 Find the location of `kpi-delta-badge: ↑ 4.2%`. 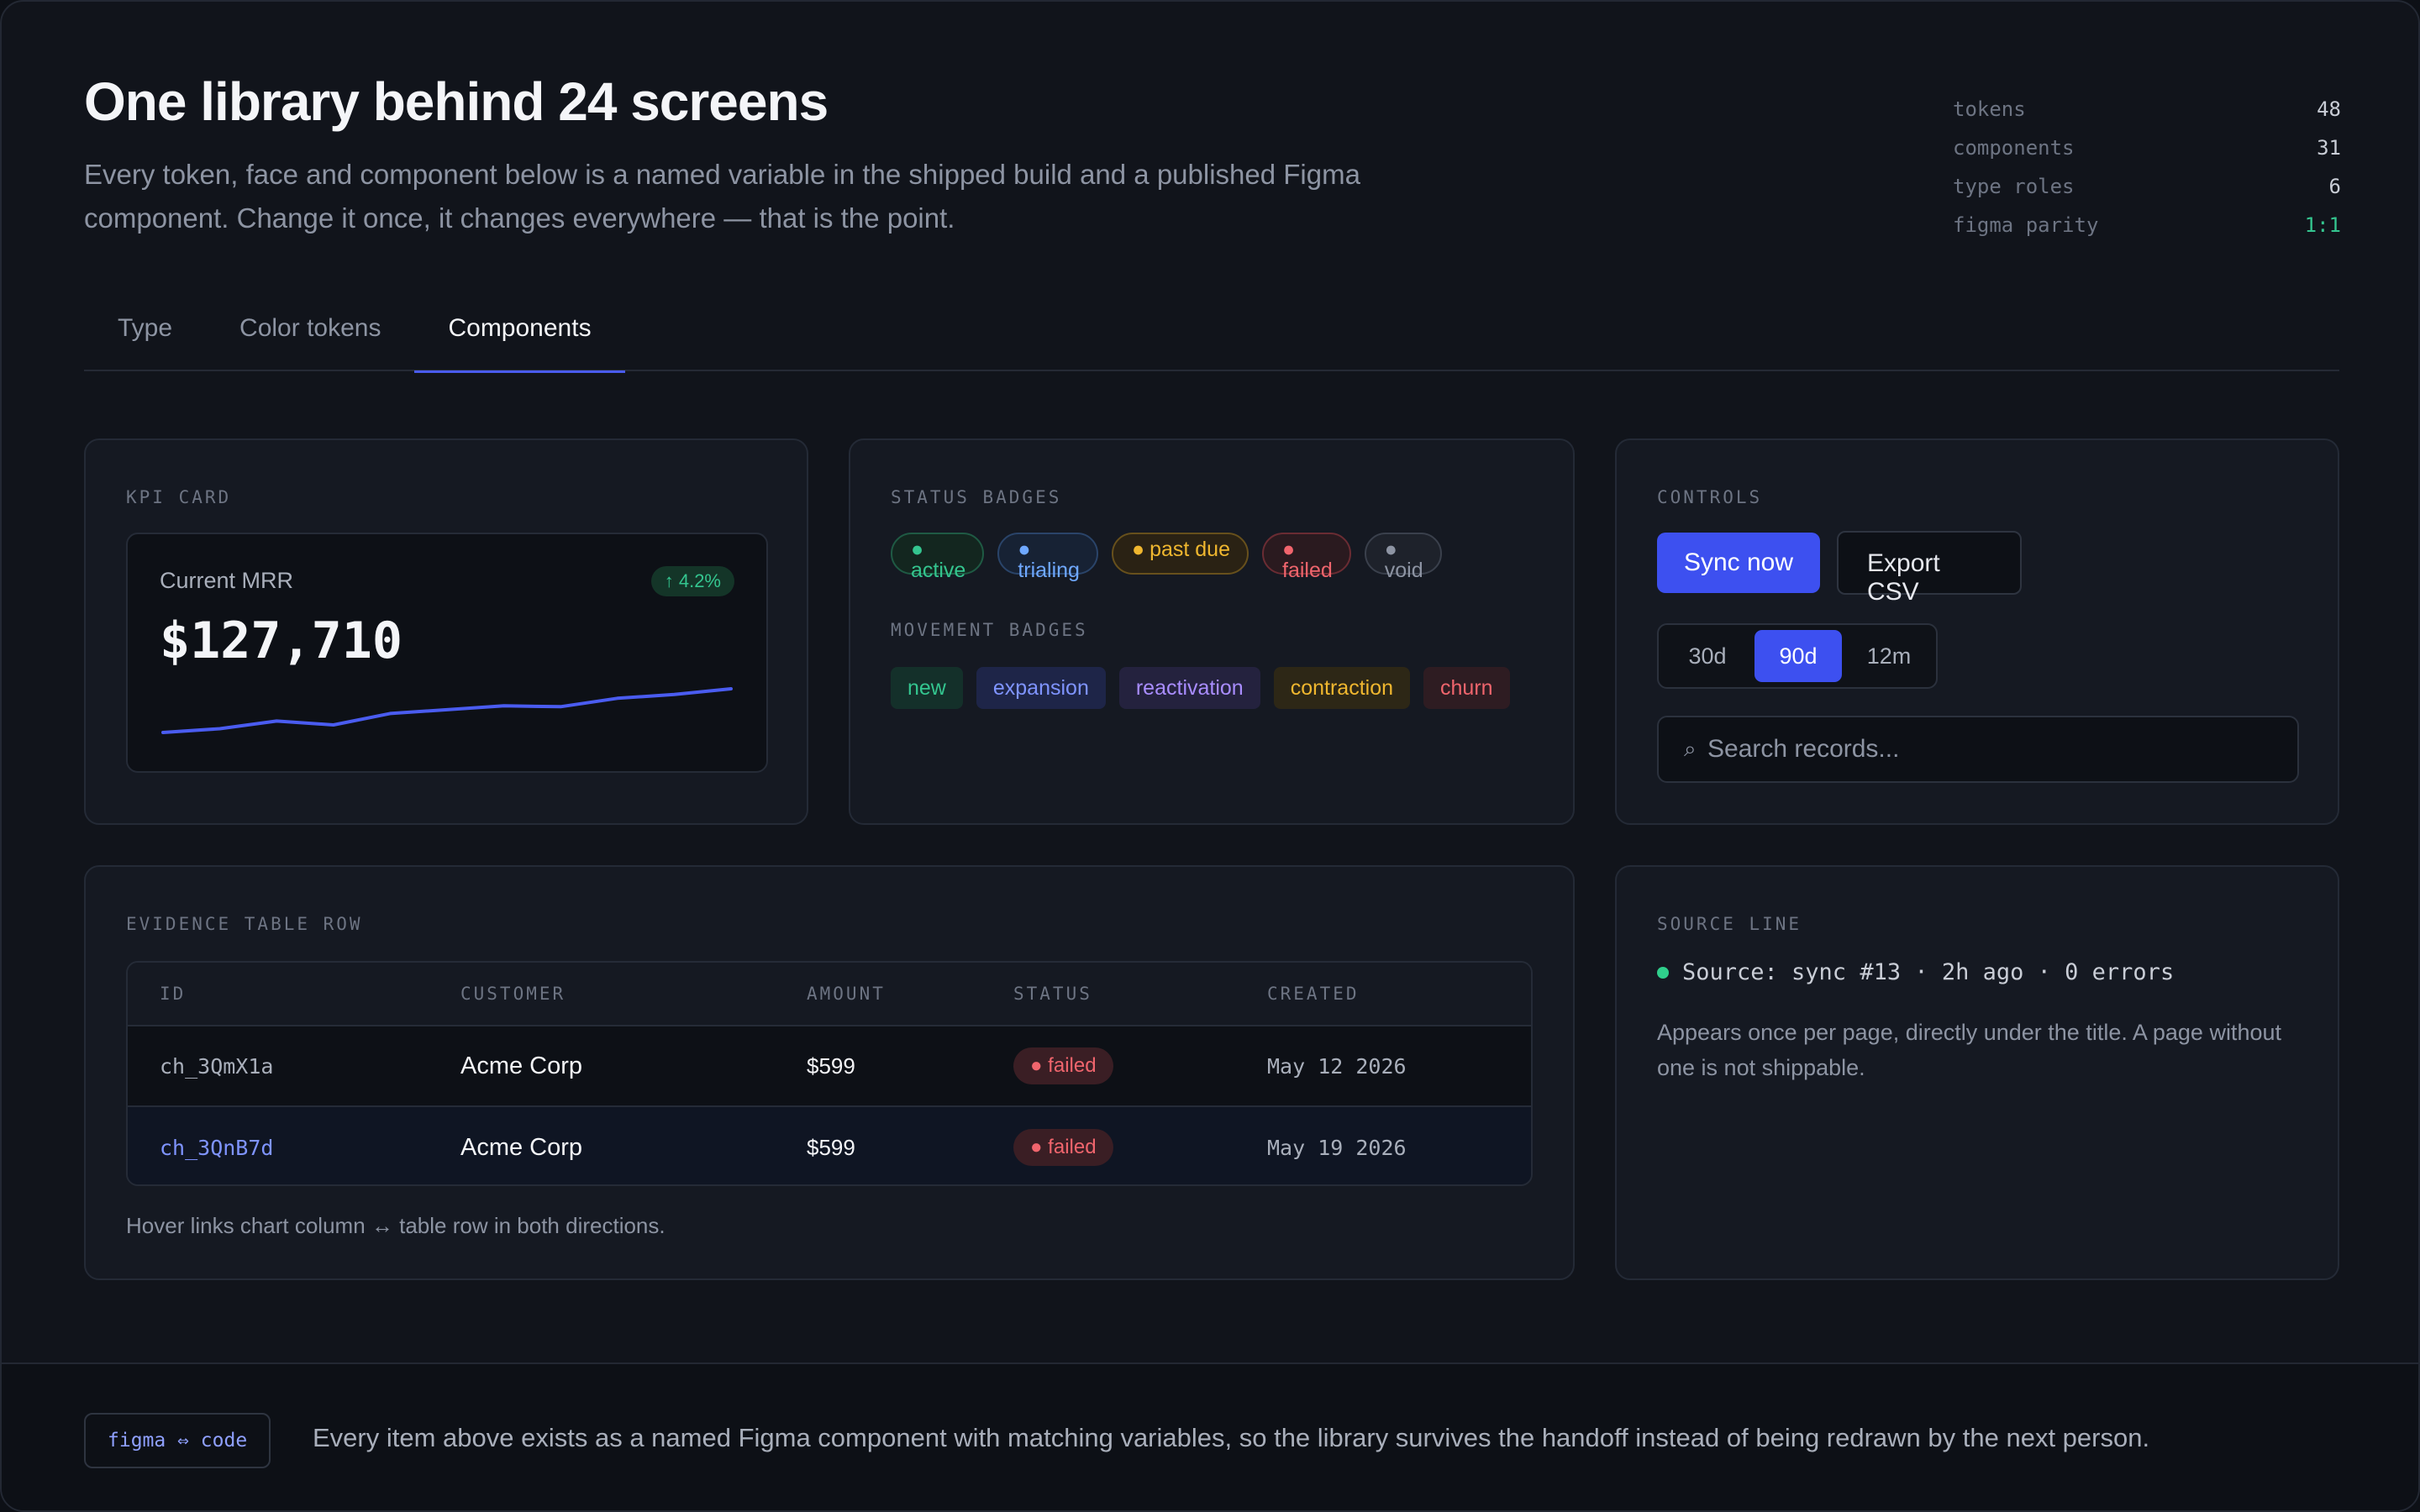

kpi-delta-badge: ↑ 4.2% is located at coordinates (692, 581).